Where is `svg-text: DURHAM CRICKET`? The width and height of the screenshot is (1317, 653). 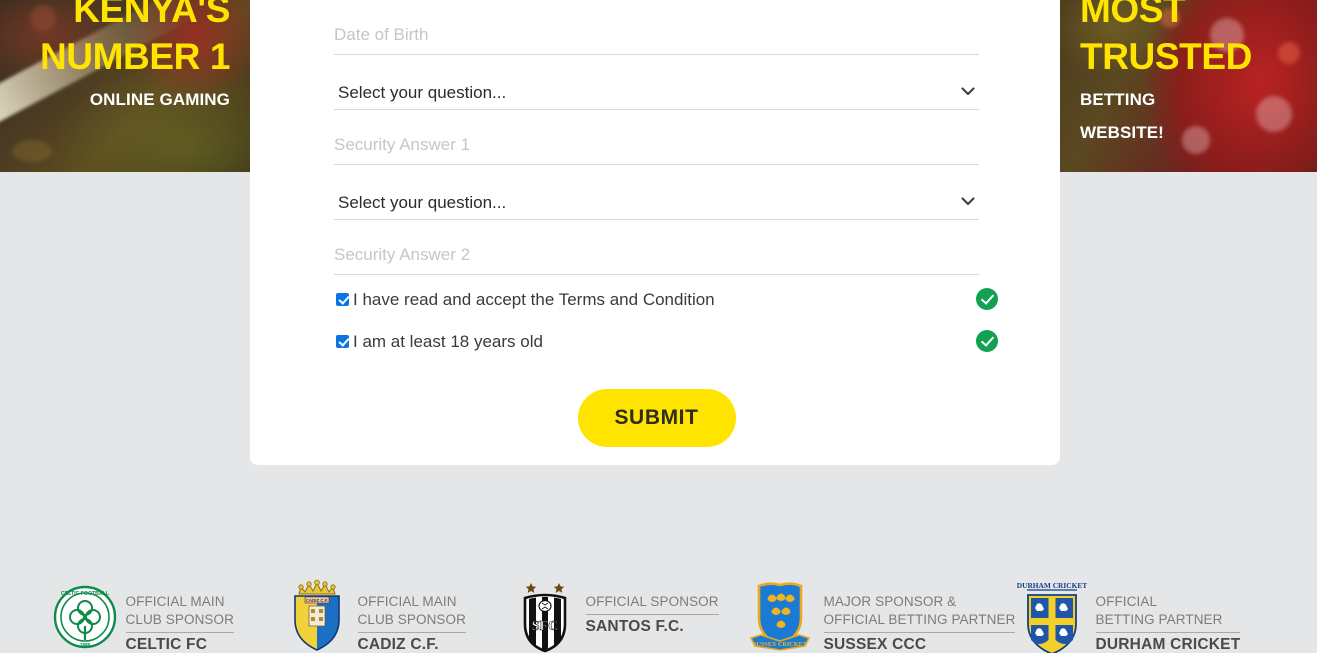 svg-text: DURHAM CRICKET is located at coordinates (1052, 585).